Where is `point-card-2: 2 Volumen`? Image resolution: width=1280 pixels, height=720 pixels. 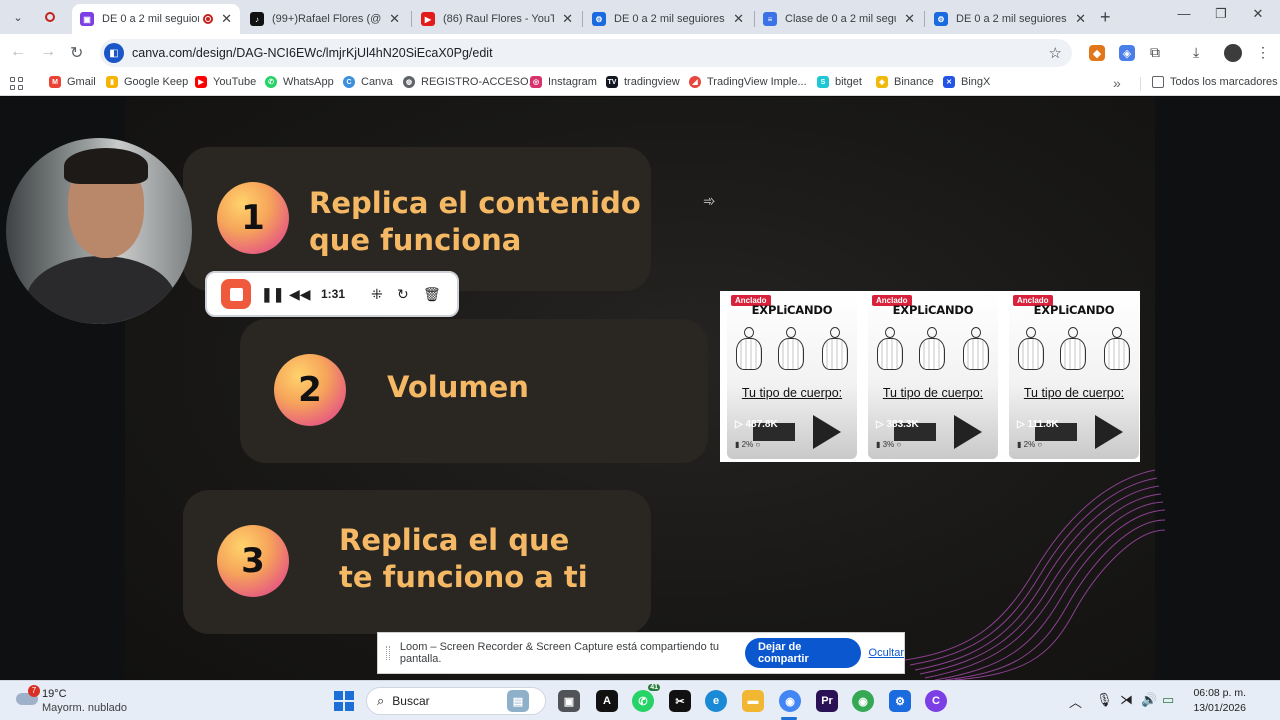 point-card-2: 2 Volumen is located at coordinates (474, 391).